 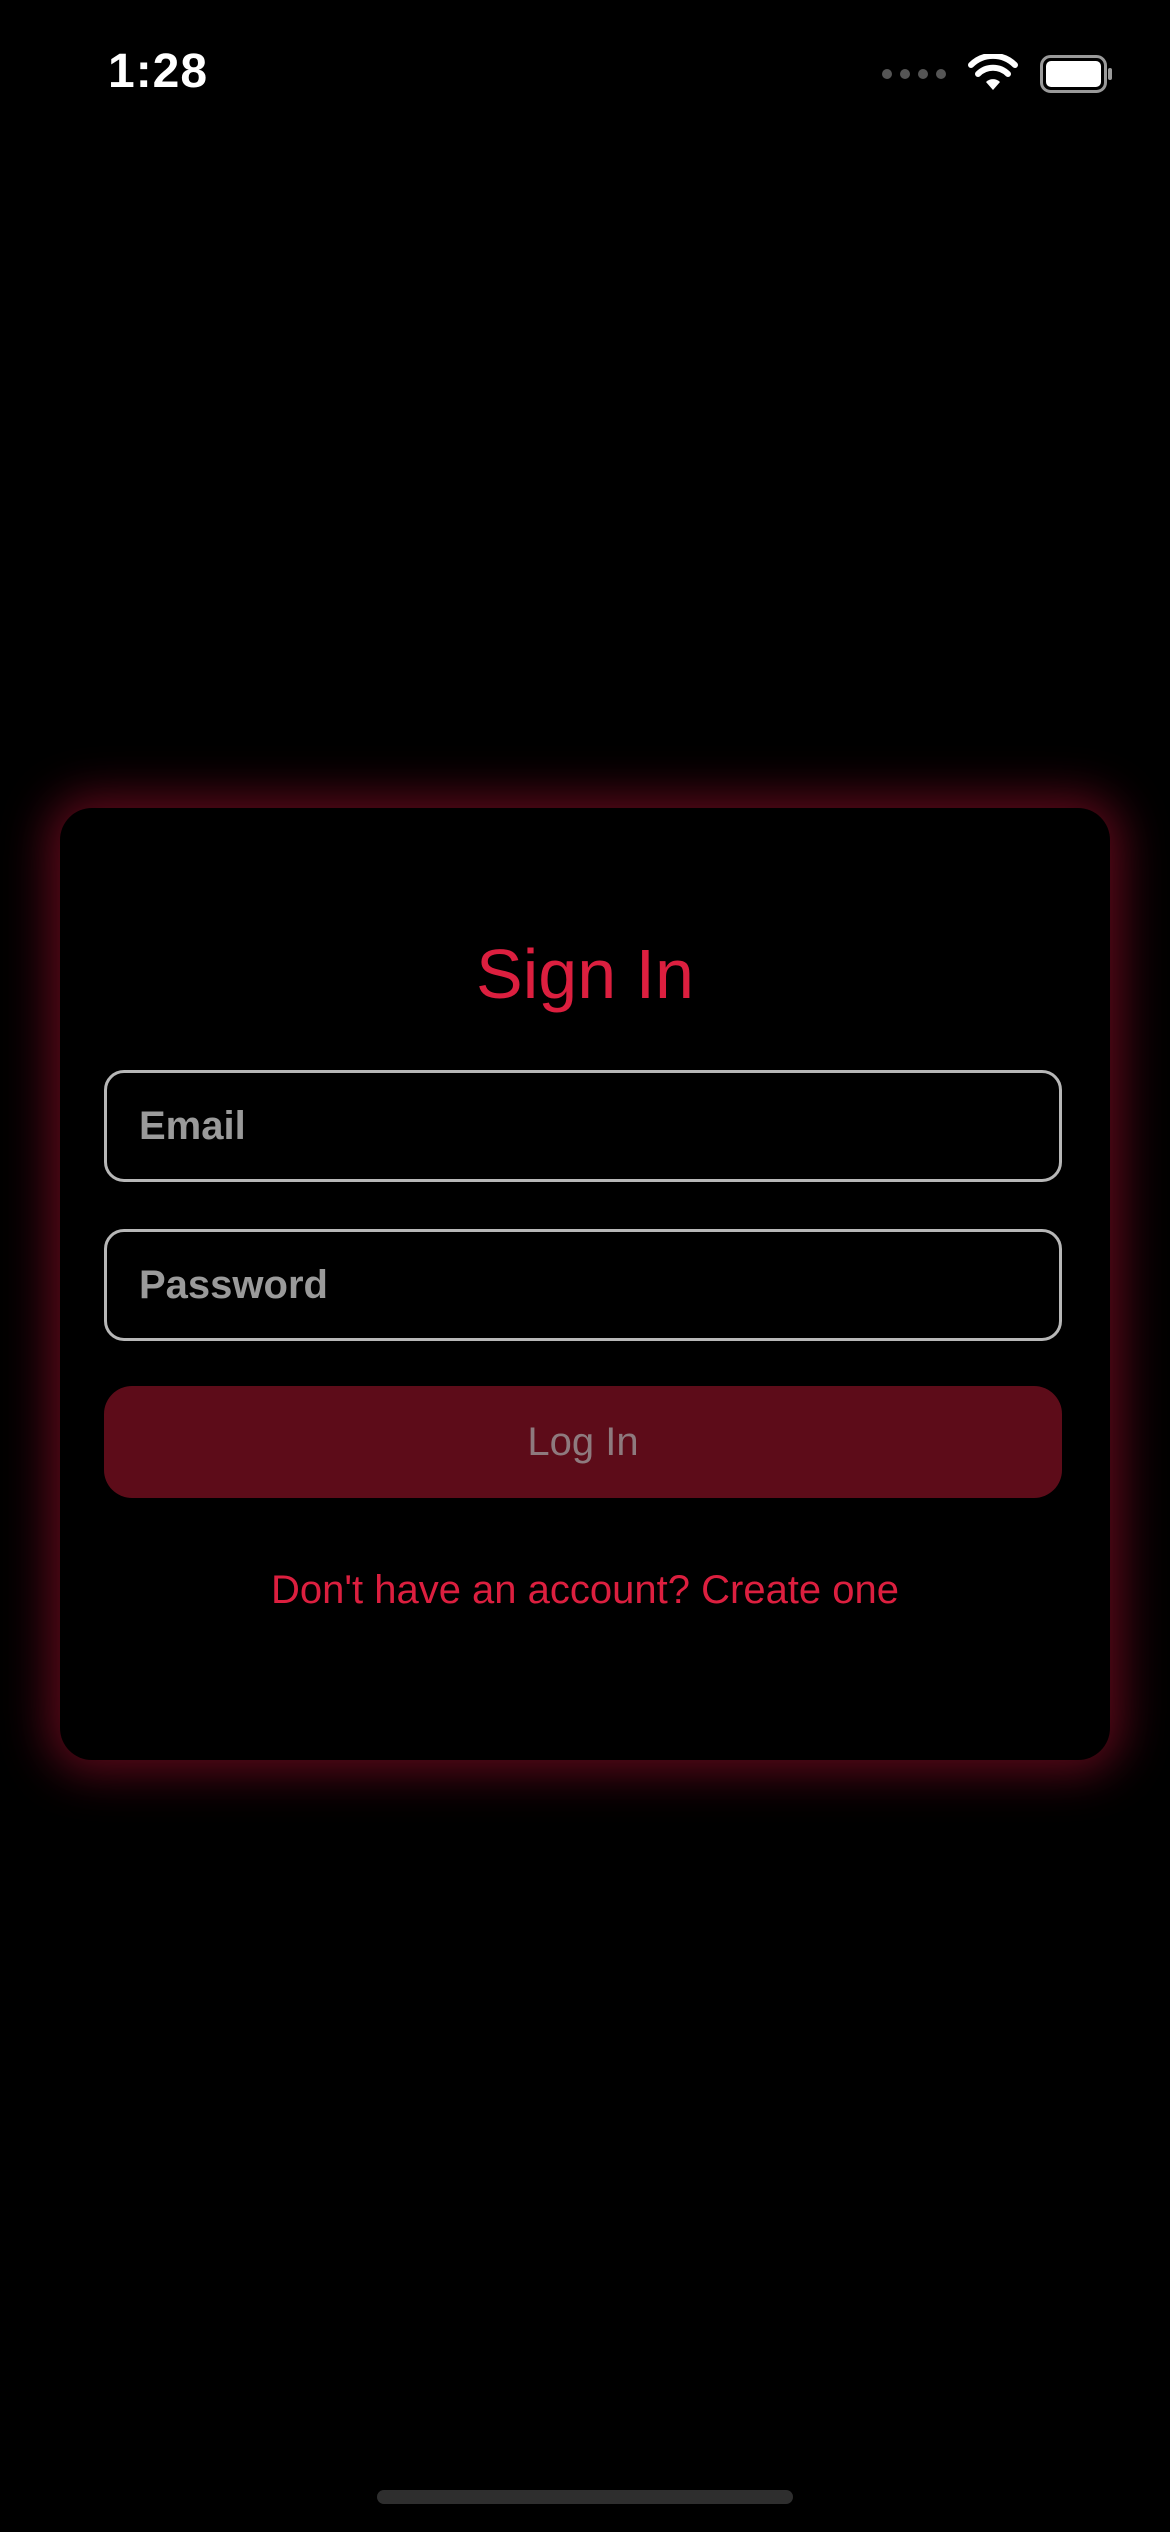 I want to click on status-bar: 1:28, so click(x=585, y=75).